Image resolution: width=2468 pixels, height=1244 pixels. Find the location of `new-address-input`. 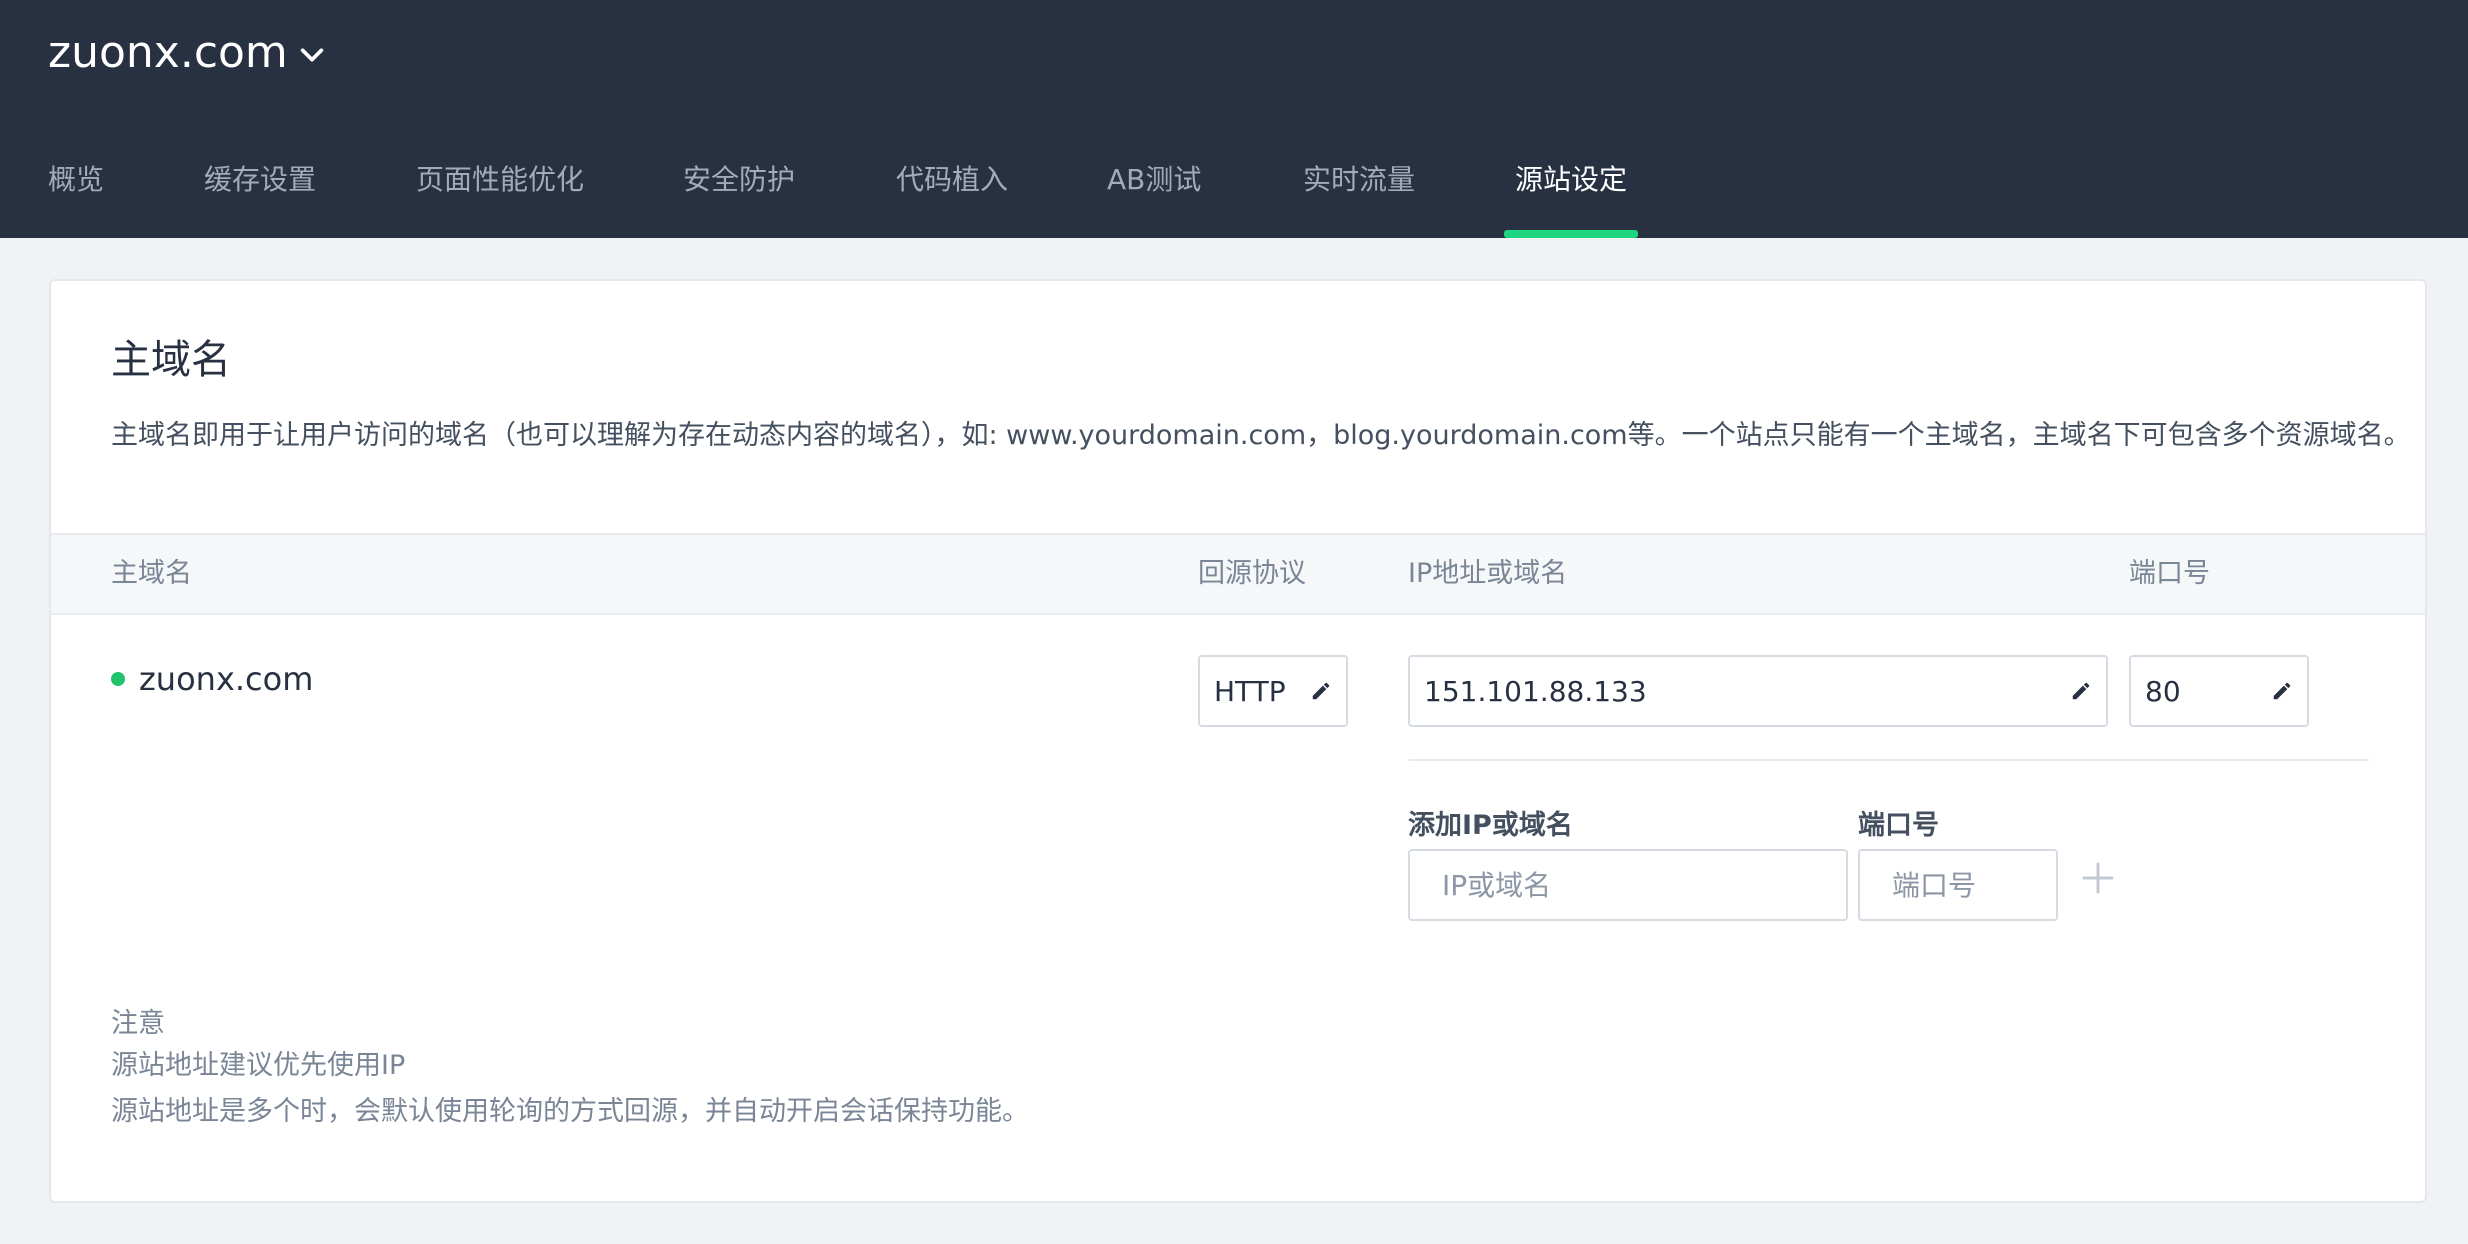

new-address-input is located at coordinates (1637, 885).